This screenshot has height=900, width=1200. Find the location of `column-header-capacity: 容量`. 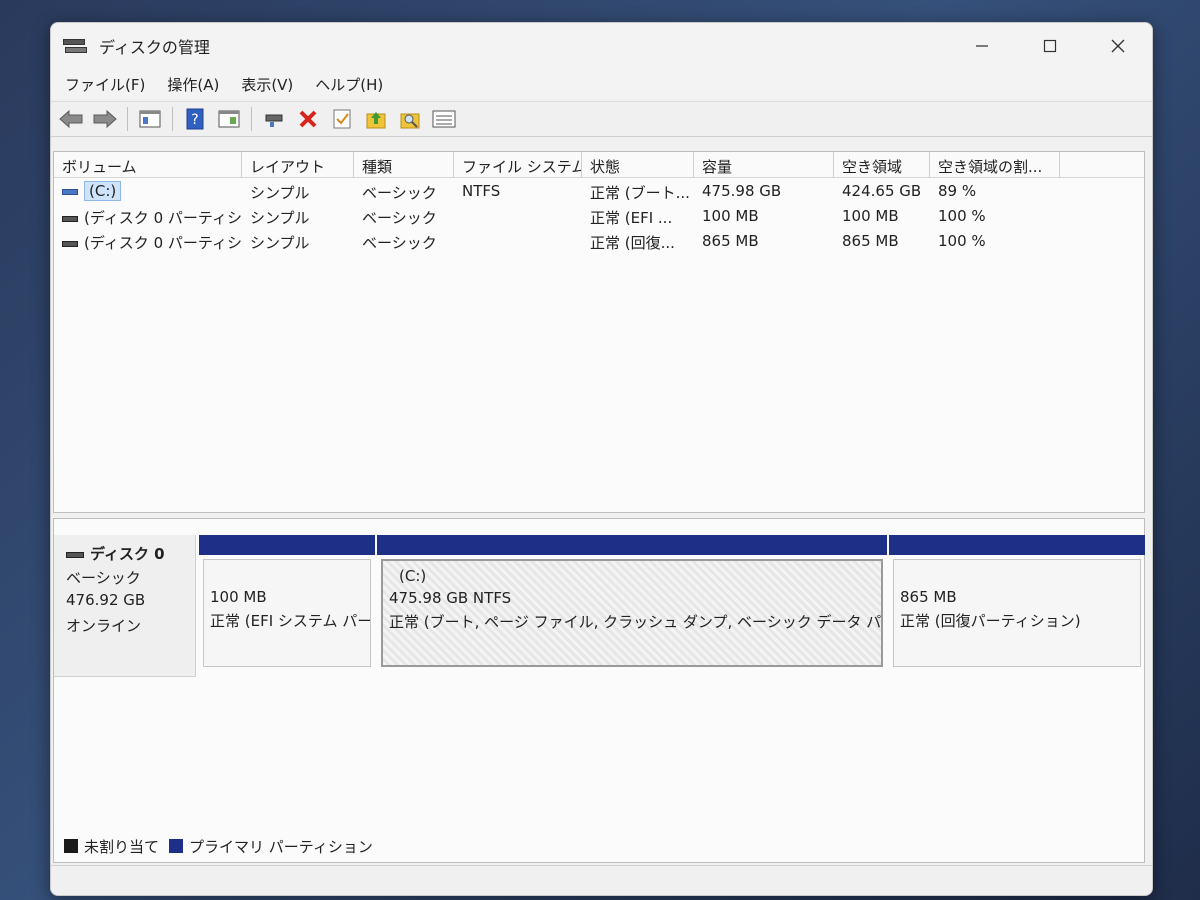

column-header-capacity: 容量 is located at coordinates (764, 165).